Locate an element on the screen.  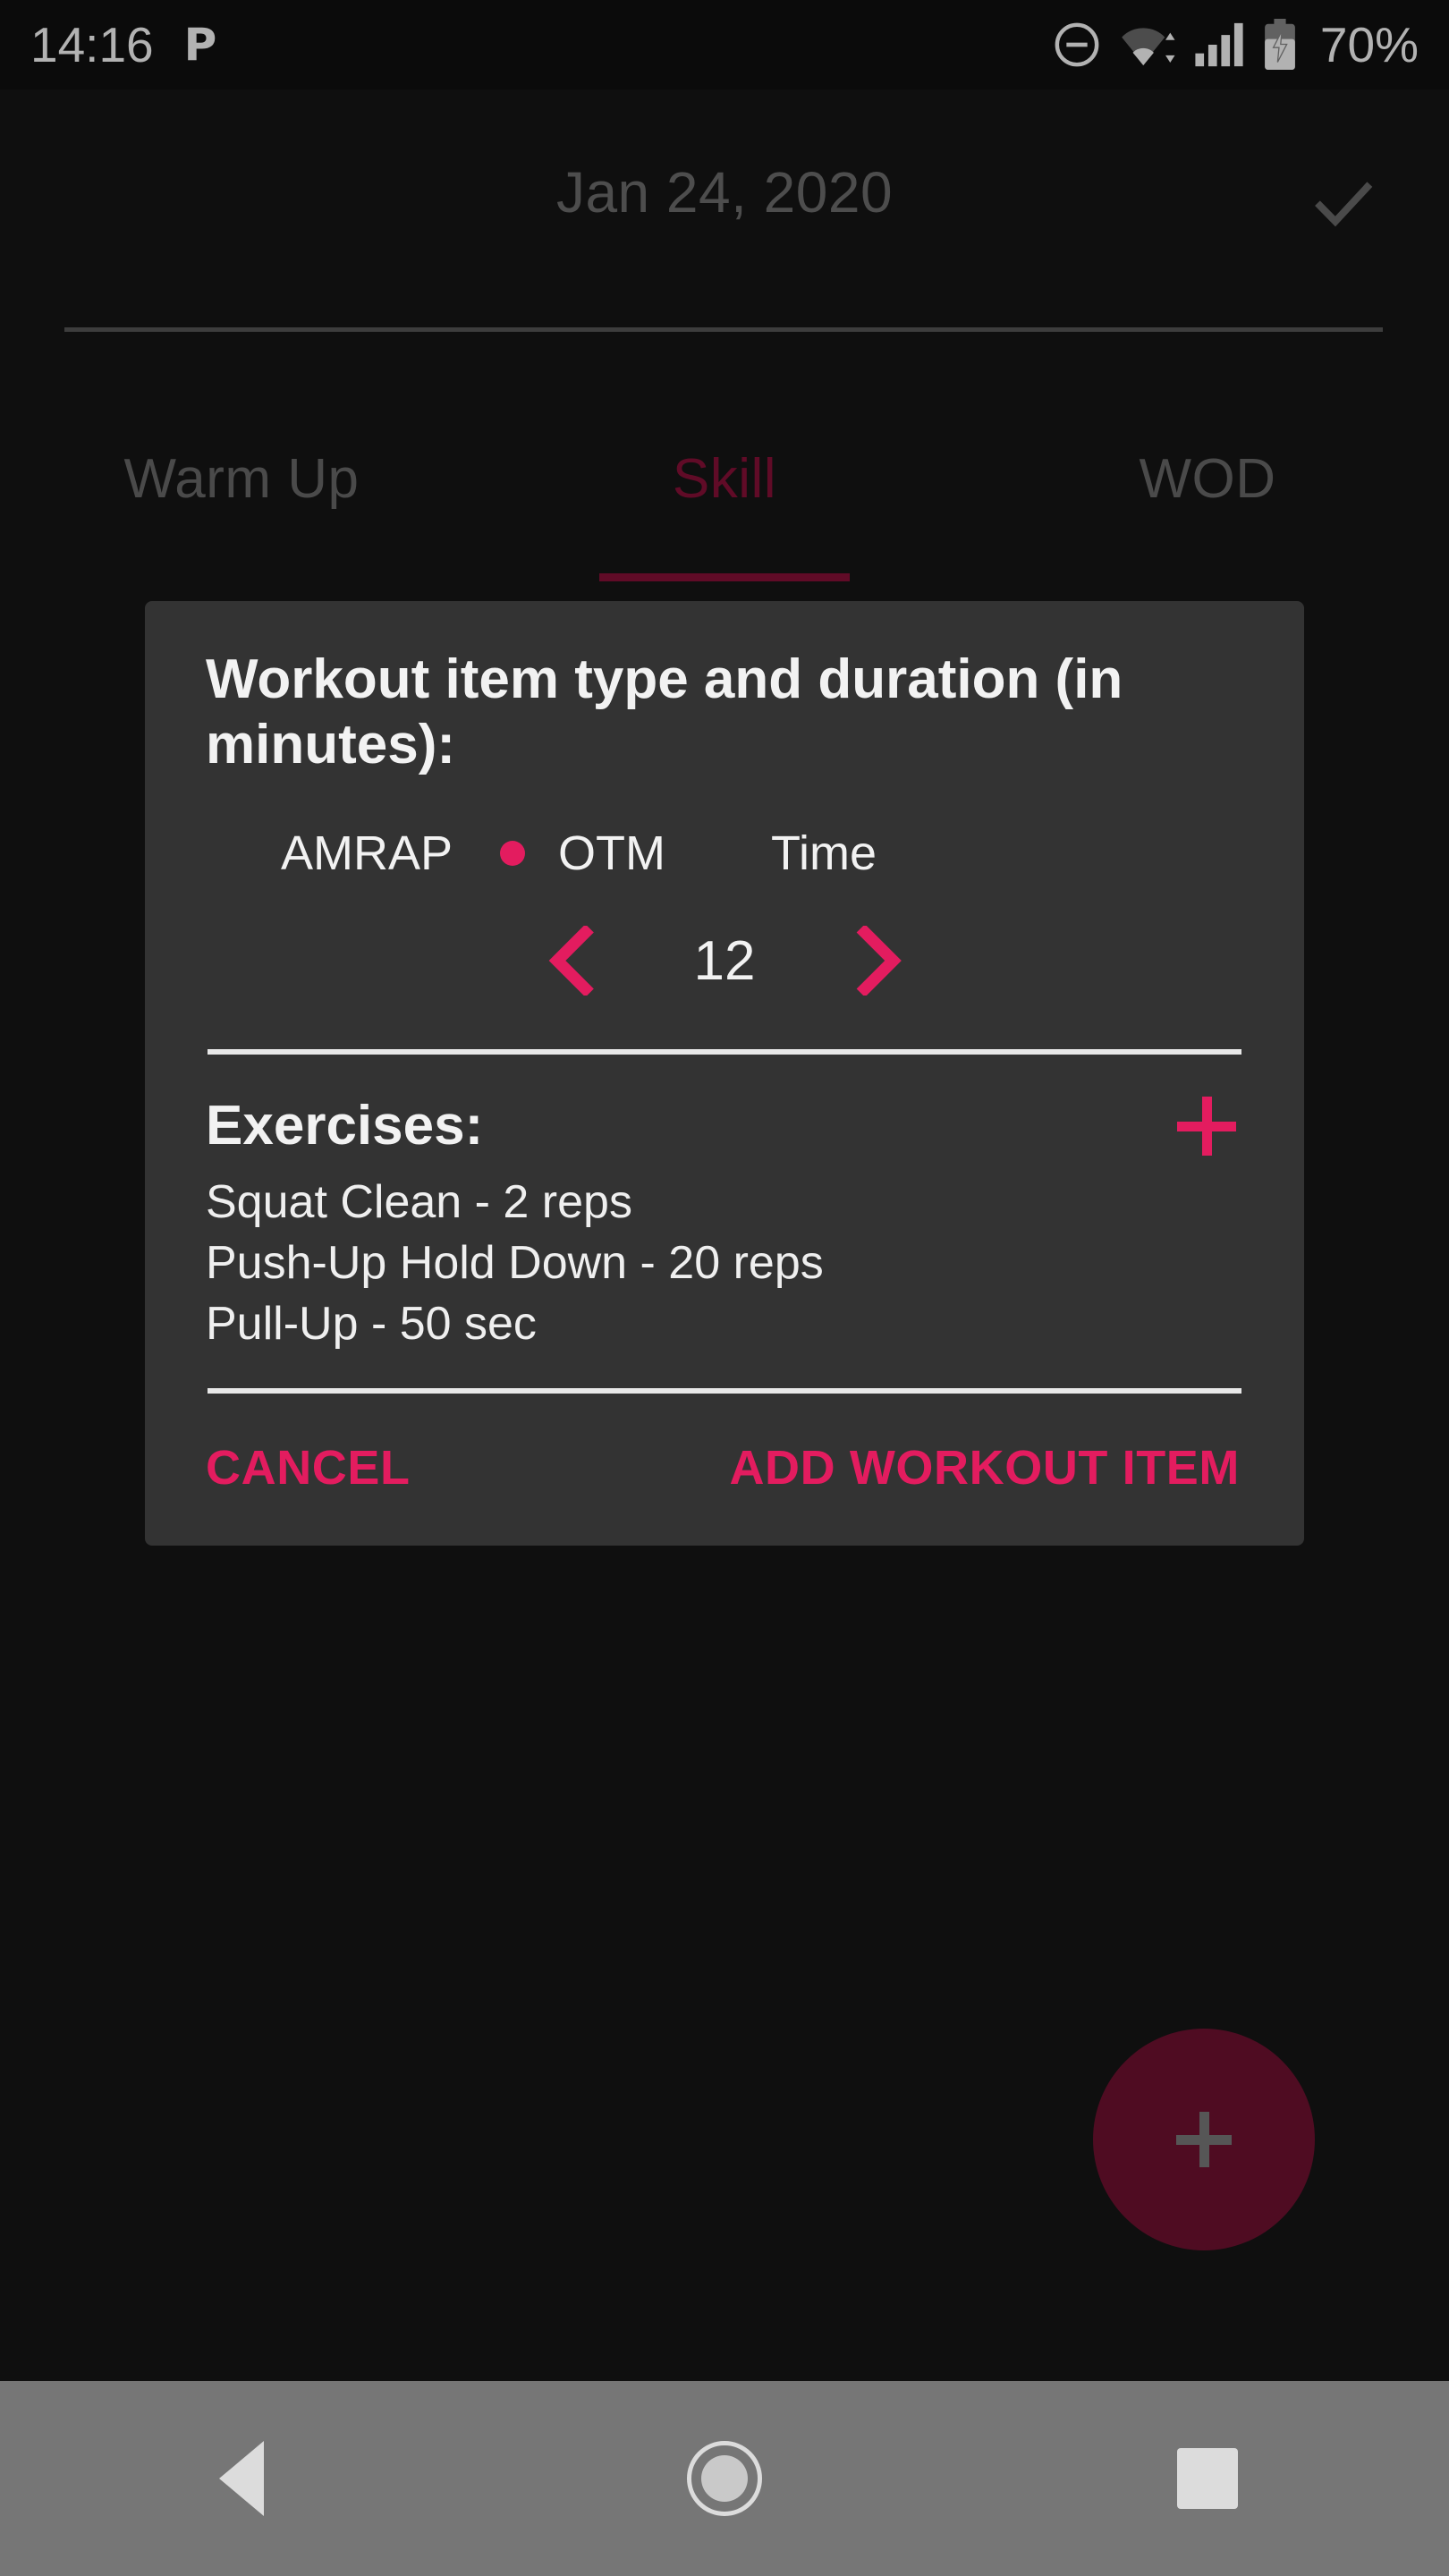
plus-icon is located at coordinates (1206, 1126).